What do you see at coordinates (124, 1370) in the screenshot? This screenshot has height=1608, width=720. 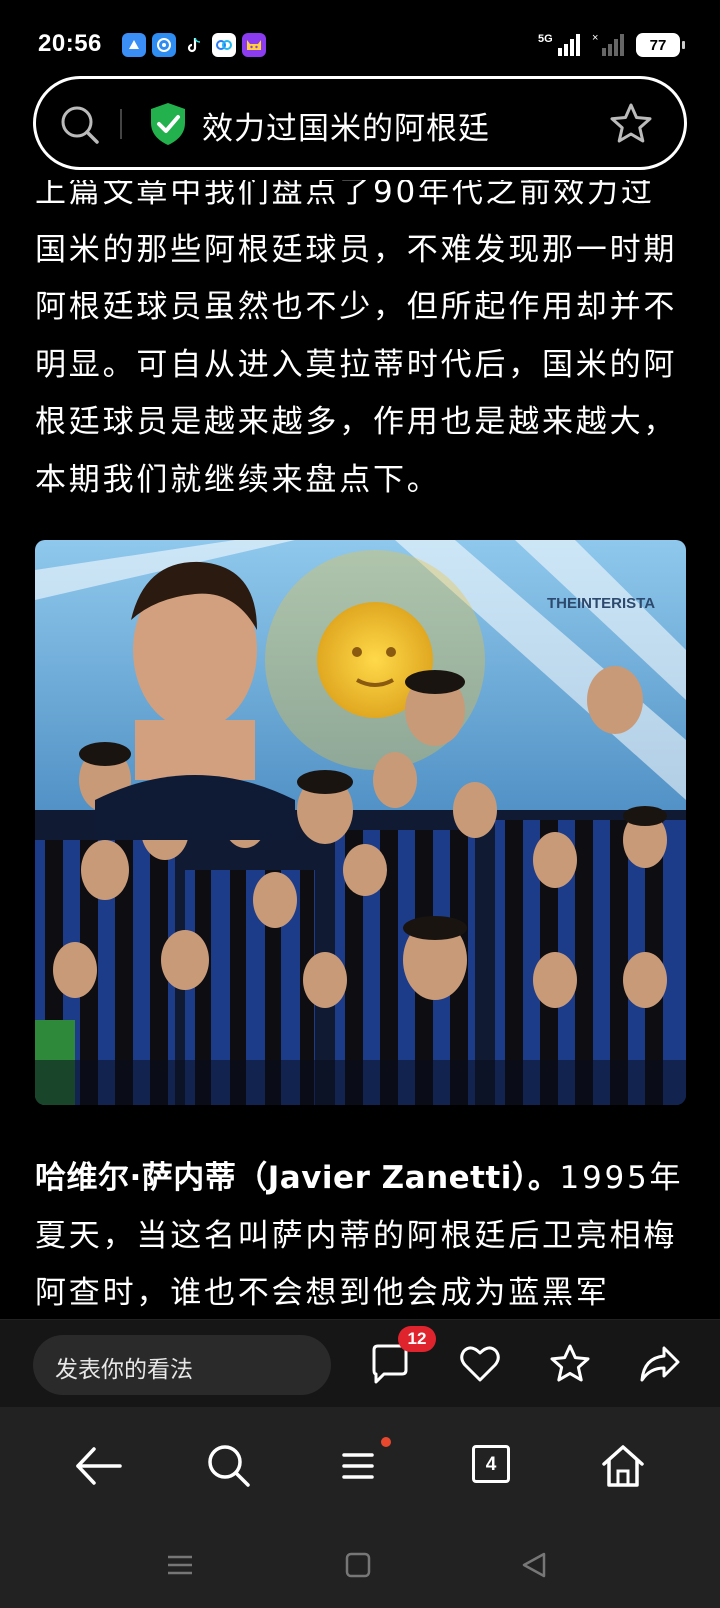 I see `comment-placeholder: 发表你的看法` at bounding box center [124, 1370].